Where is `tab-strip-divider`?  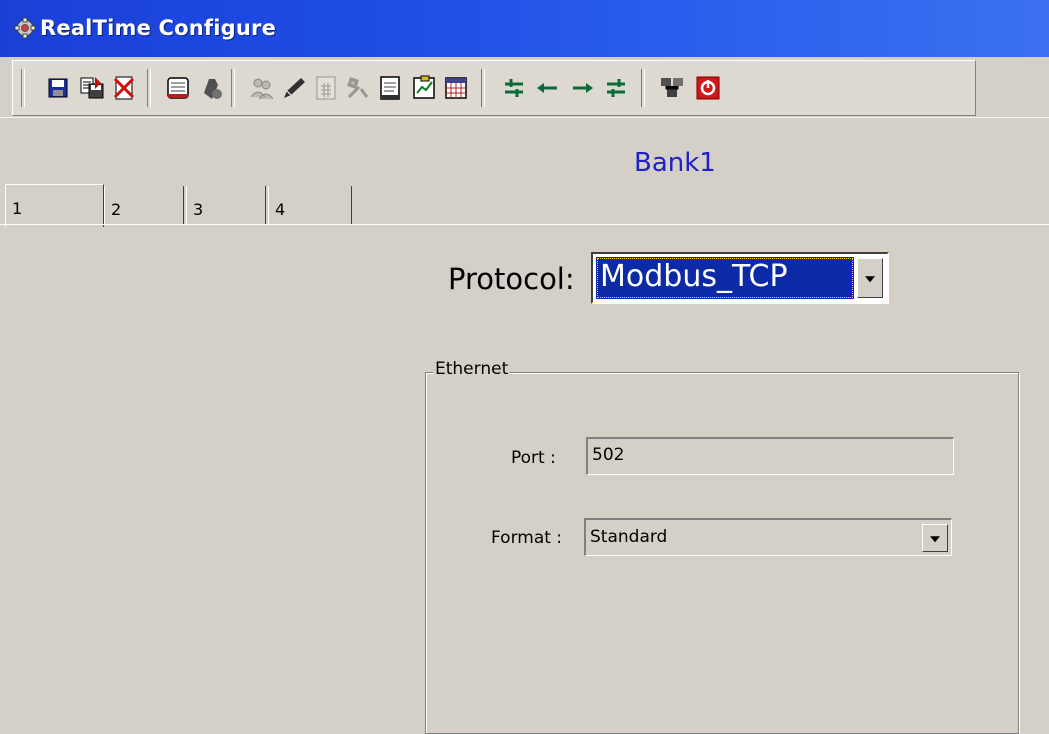
tab-strip-divider is located at coordinates (524, 224).